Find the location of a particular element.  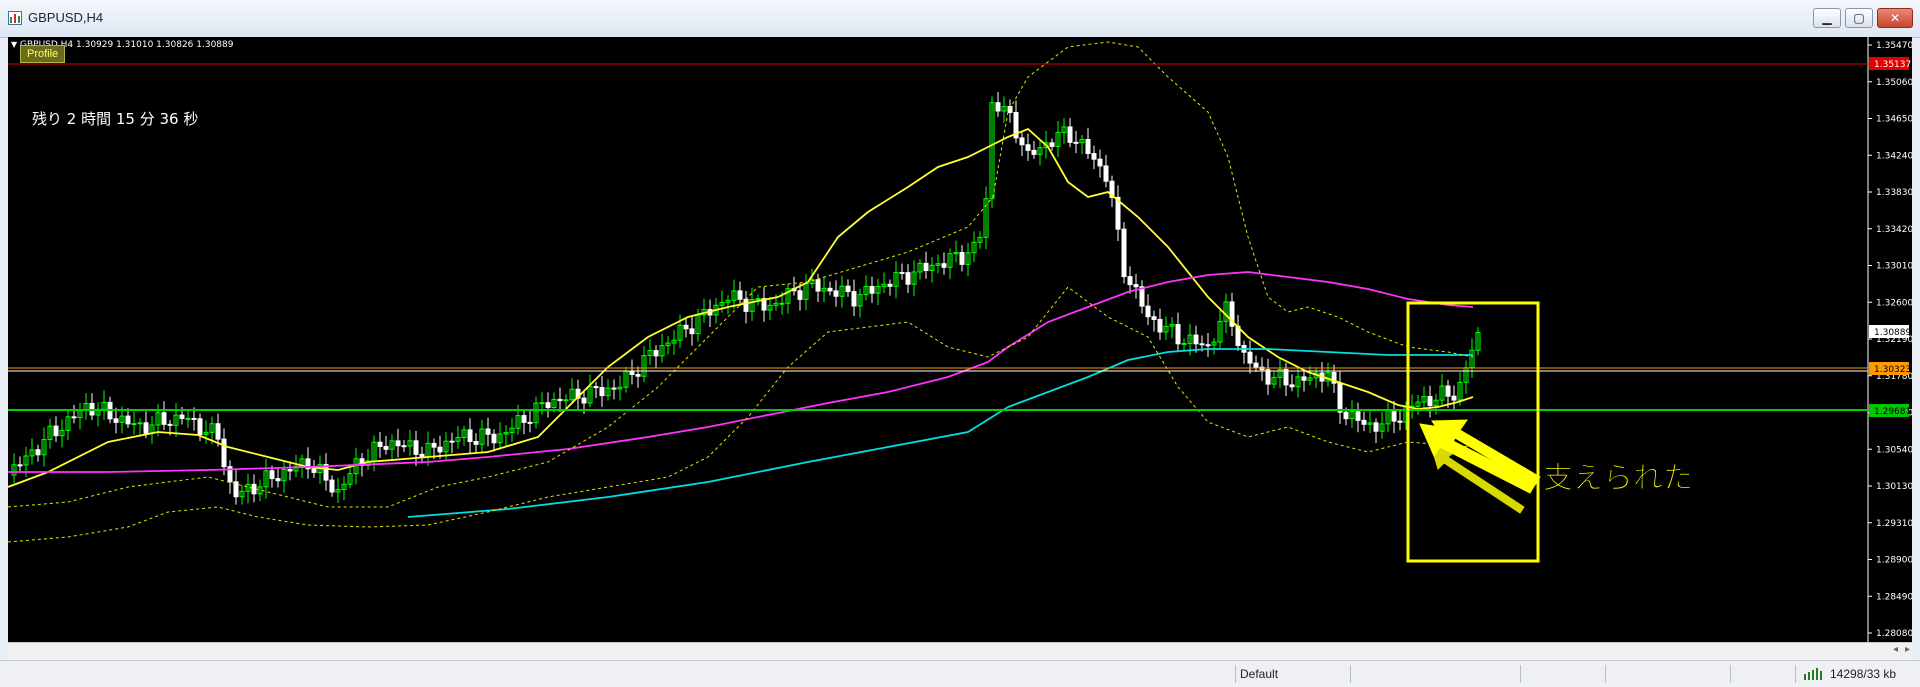

scroll-left-icon: ◂ is located at coordinates (1895, 649).